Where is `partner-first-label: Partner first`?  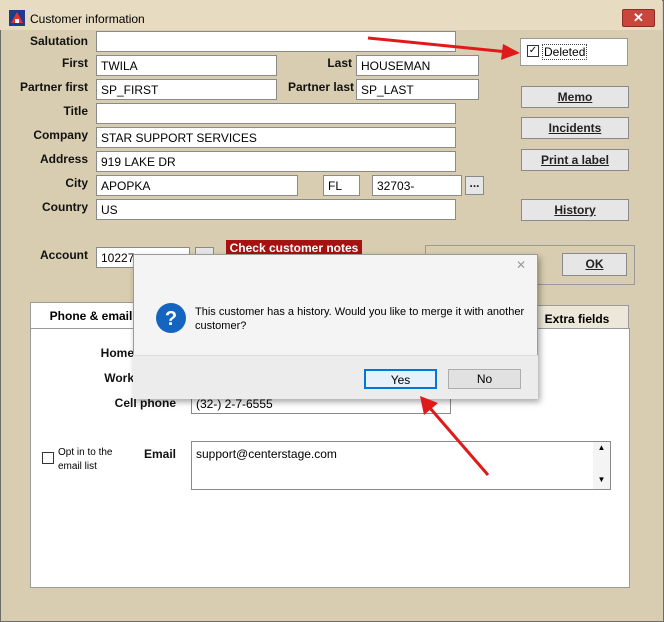
partner-first-label: Partner first is located at coordinates (53, 87).